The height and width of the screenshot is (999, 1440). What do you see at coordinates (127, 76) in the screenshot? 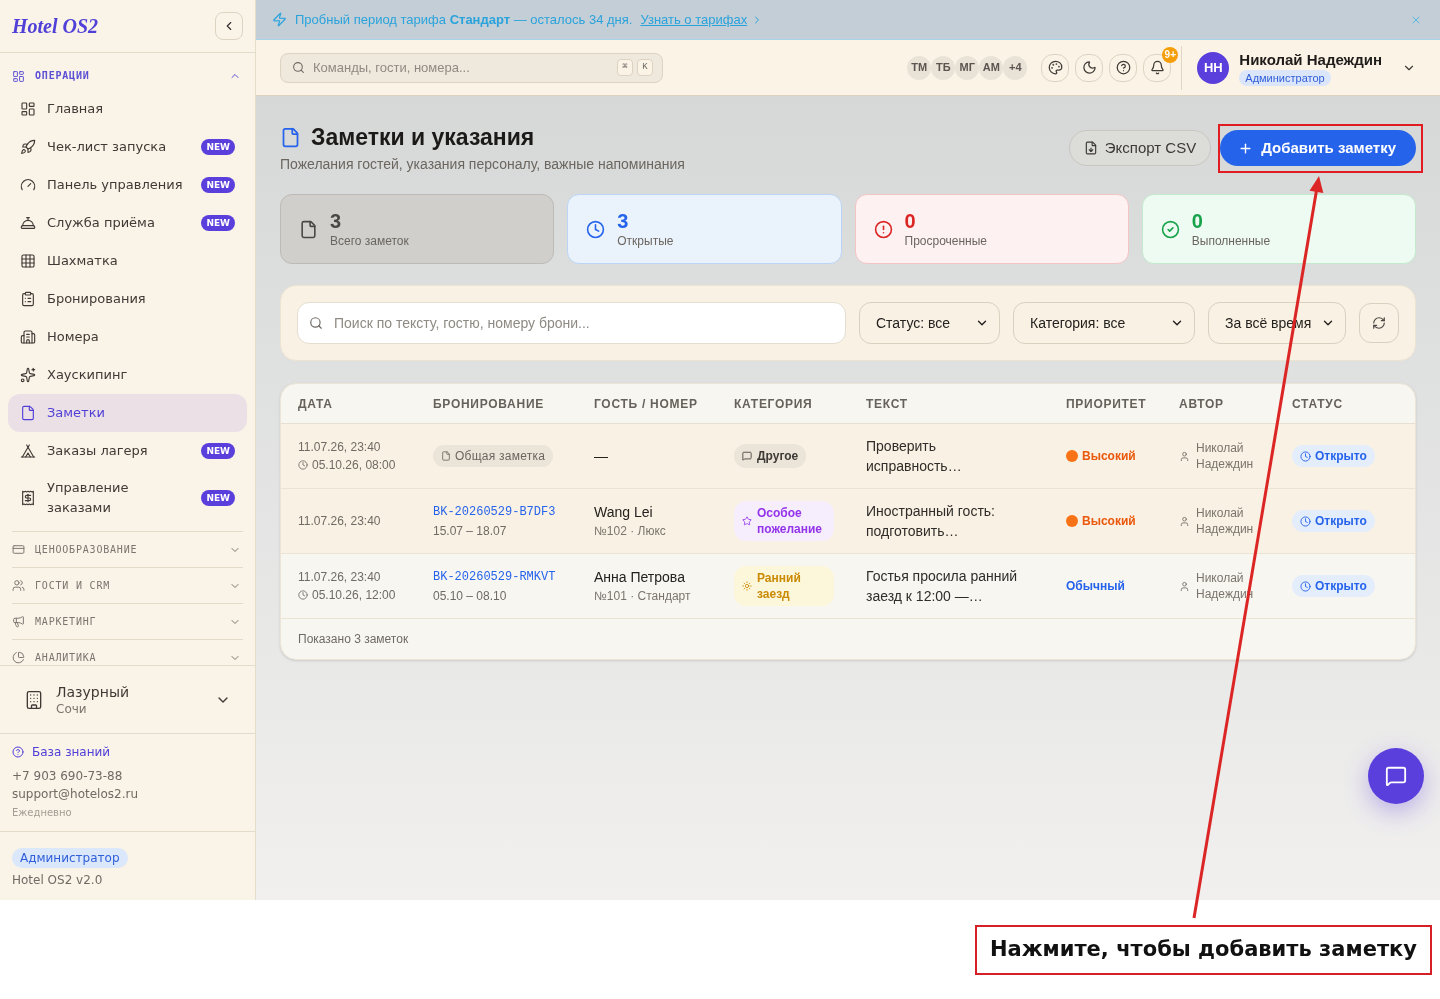
I see `section-header: ОПЕРАЦИИ` at bounding box center [127, 76].